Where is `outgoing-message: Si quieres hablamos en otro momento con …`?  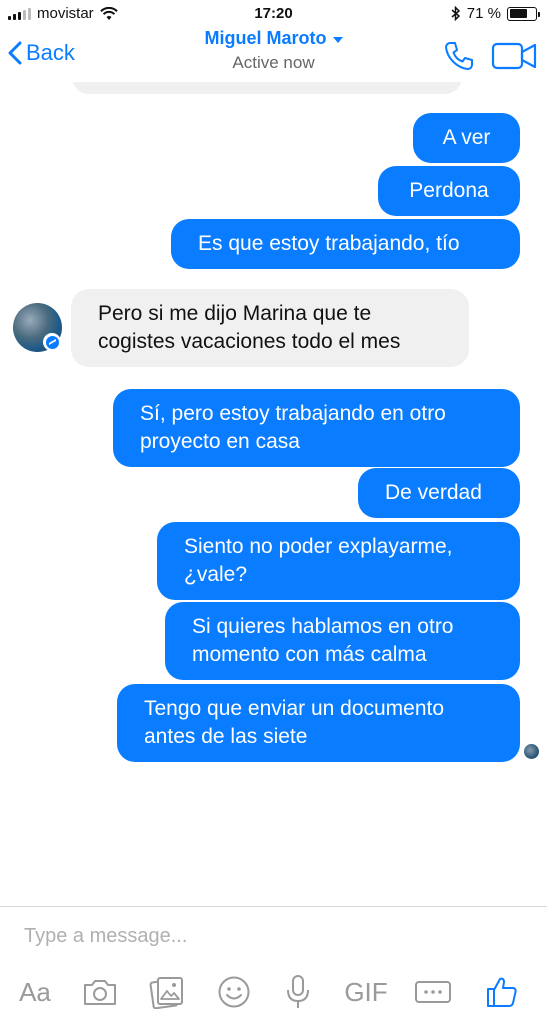 outgoing-message: Si quieres hablamos en otro momento con … is located at coordinates (342, 641).